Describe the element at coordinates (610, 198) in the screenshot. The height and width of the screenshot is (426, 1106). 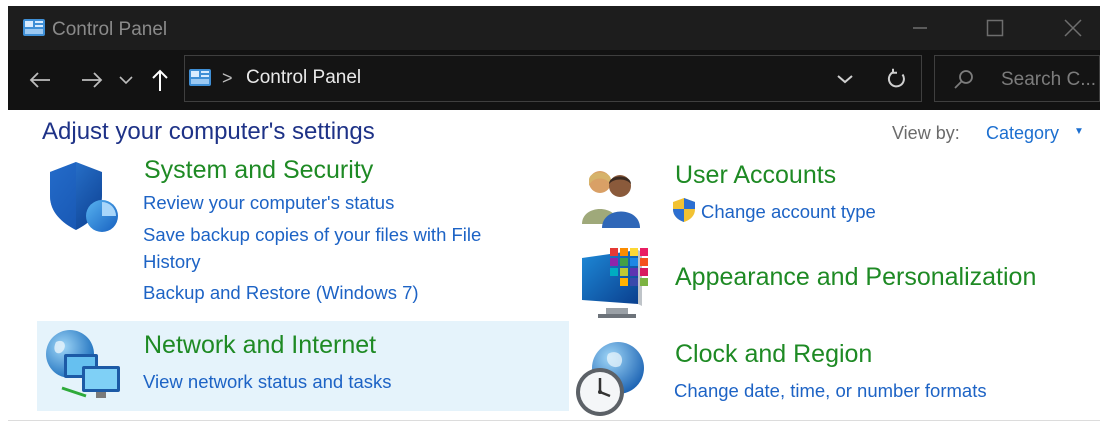
I see `users-icon` at that location.